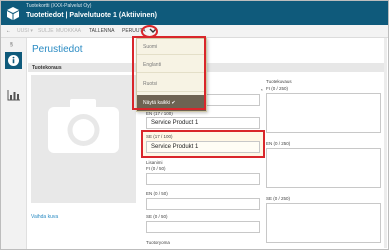 This screenshot has height=250, width=389. I want to click on info-icon, so click(13, 60).